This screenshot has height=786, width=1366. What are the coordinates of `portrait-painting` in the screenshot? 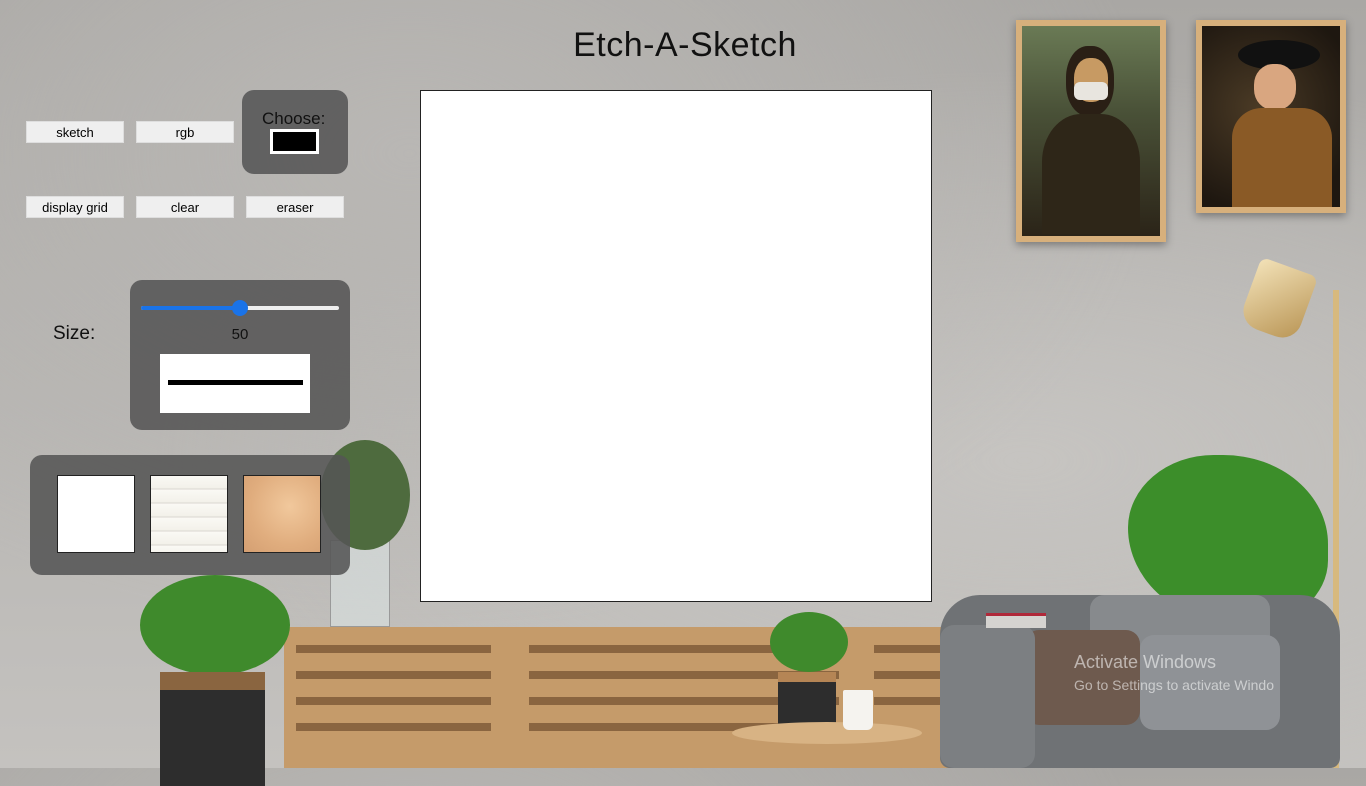 It's located at (1271, 116).